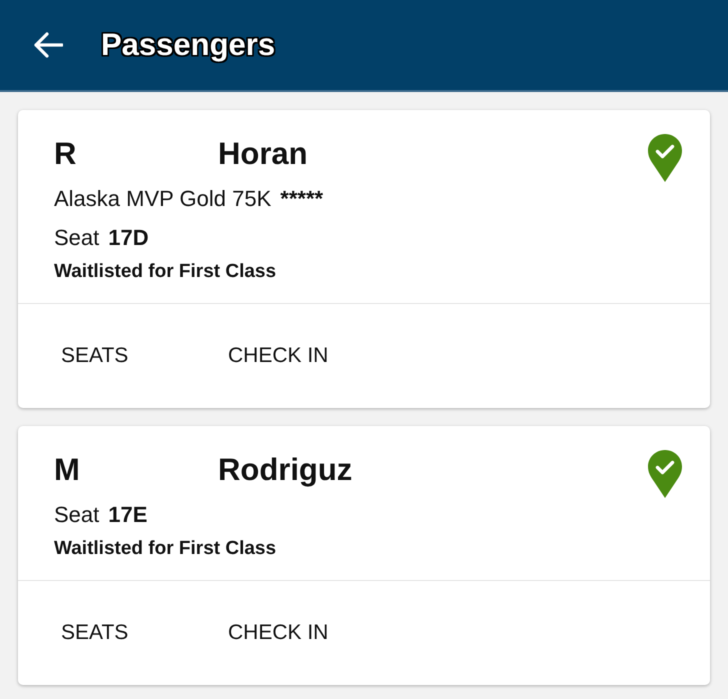  Describe the element at coordinates (128, 237) in the screenshot. I see `seat-number: 17D` at that location.